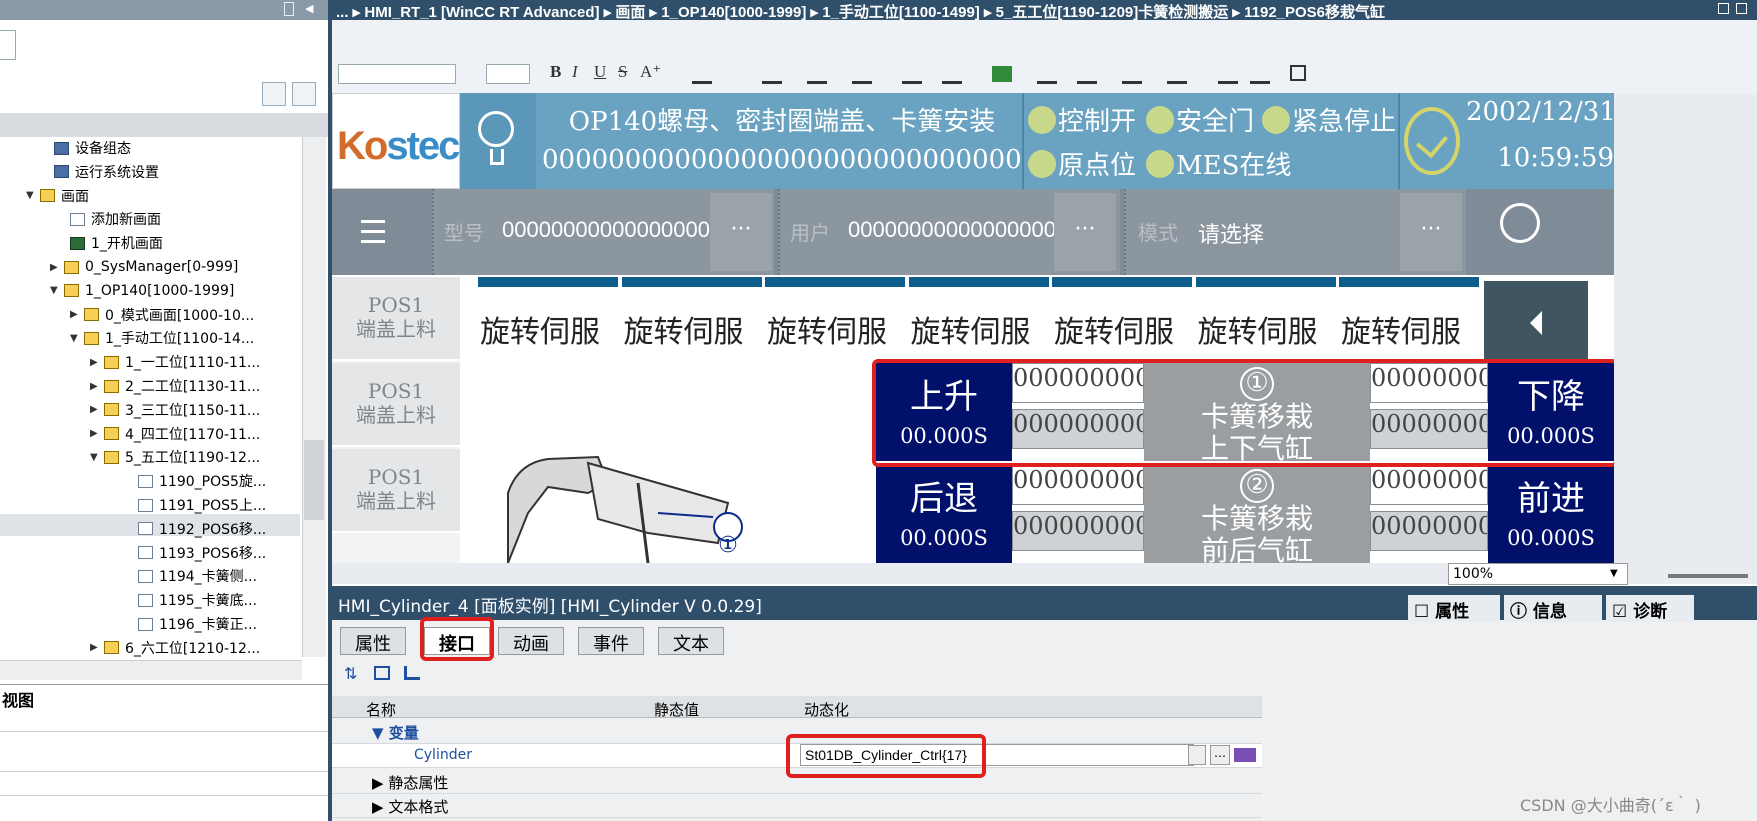  Describe the element at coordinates (397, 74) in the screenshot. I see `font-select` at that location.